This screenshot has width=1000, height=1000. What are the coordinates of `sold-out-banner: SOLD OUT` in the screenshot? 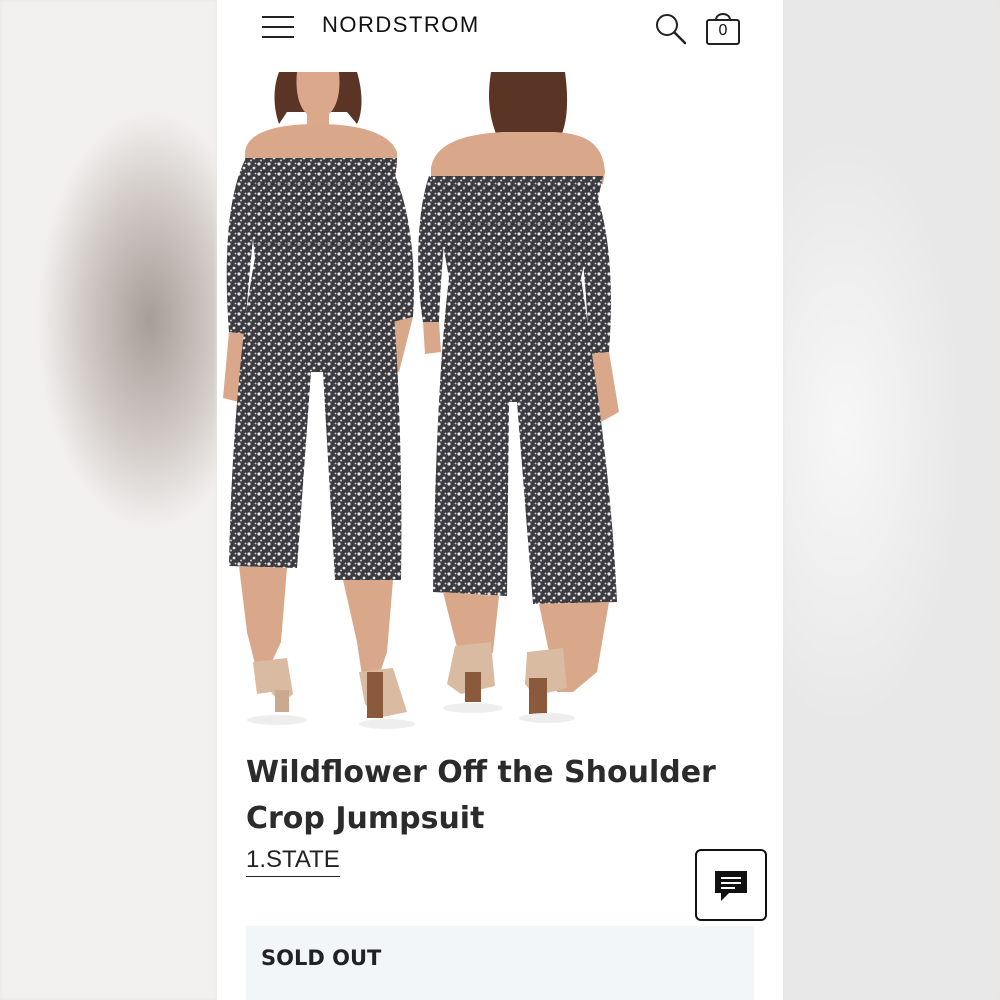 It's located at (500, 963).